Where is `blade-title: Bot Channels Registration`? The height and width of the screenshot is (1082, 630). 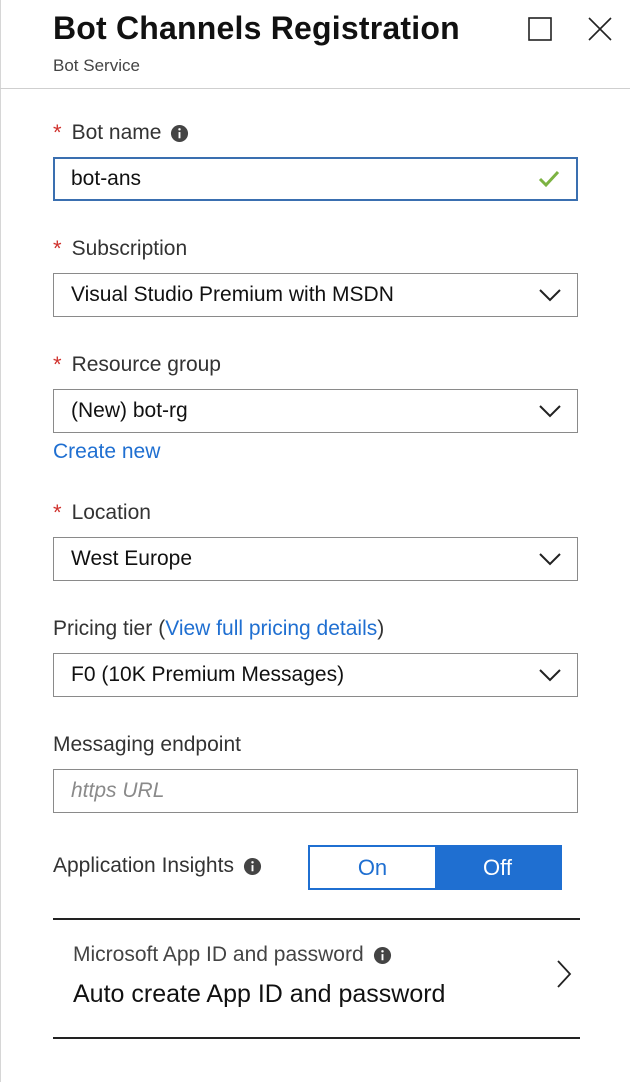
blade-title: Bot Channels Registration is located at coordinates (256, 28).